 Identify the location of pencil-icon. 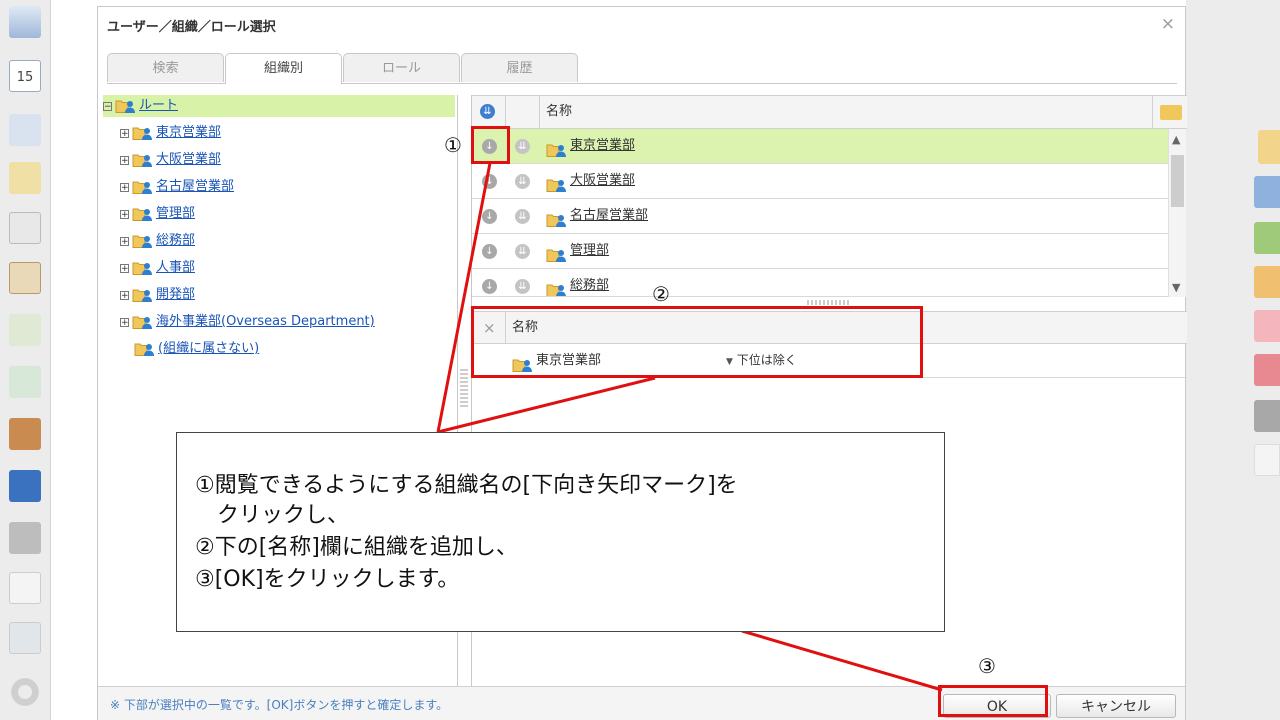
(1267, 460).